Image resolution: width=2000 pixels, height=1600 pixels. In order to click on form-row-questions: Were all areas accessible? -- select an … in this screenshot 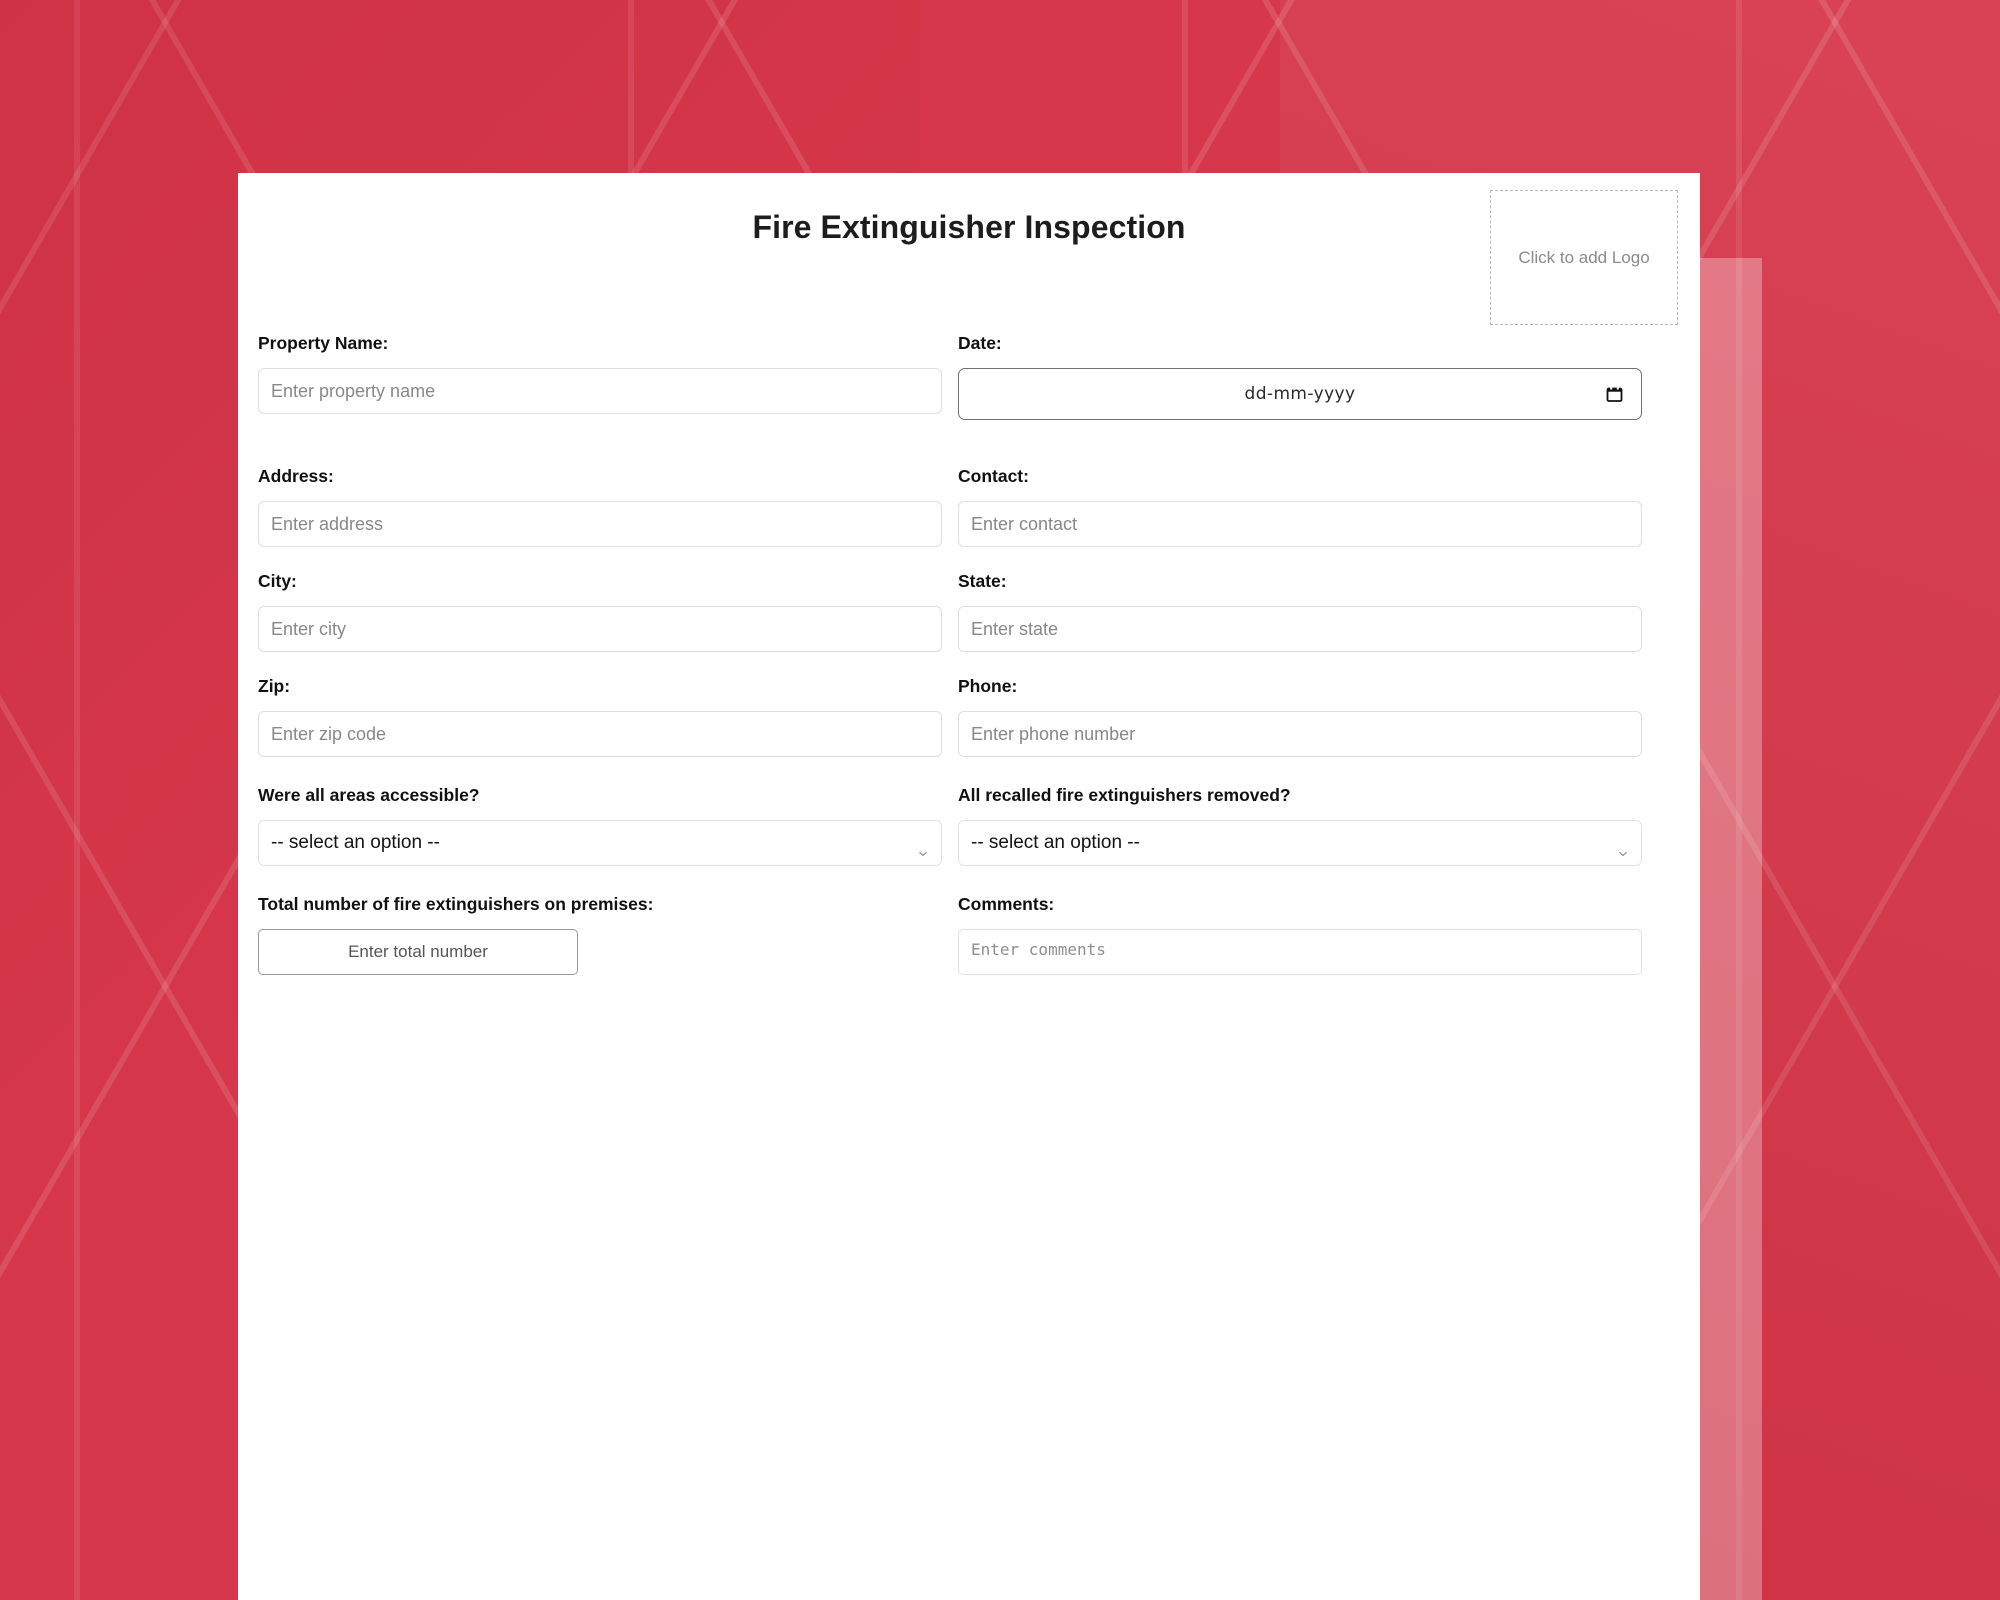, I will do `click(969, 825)`.